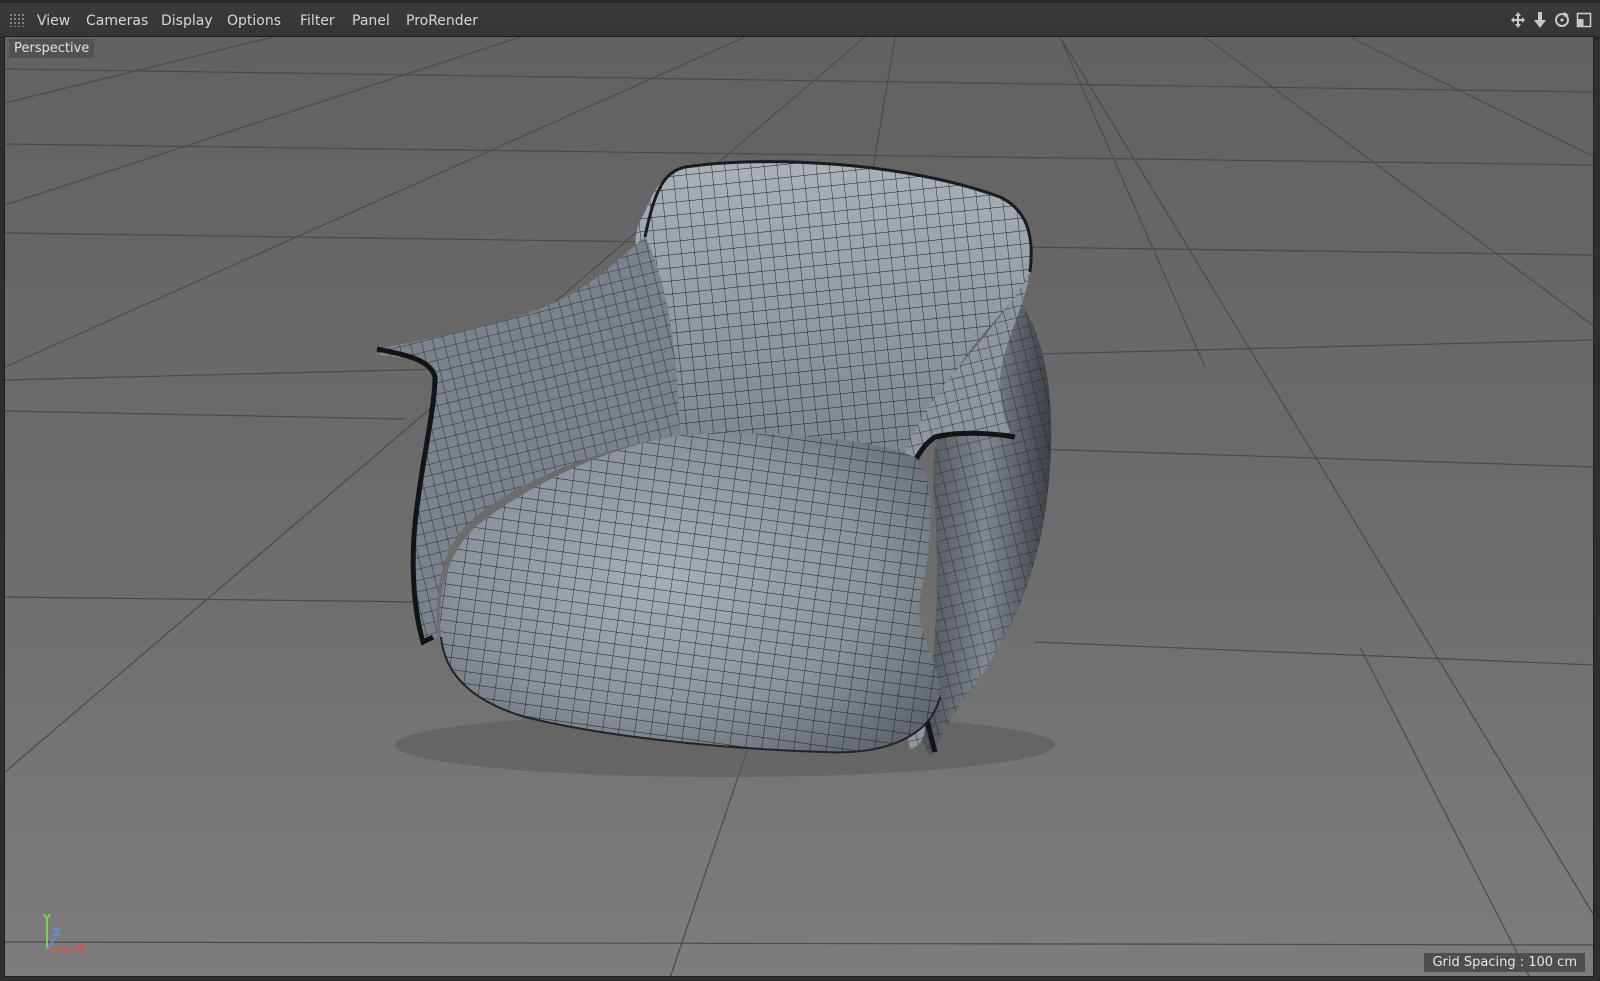  I want to click on menu-panel: Panel, so click(371, 21).